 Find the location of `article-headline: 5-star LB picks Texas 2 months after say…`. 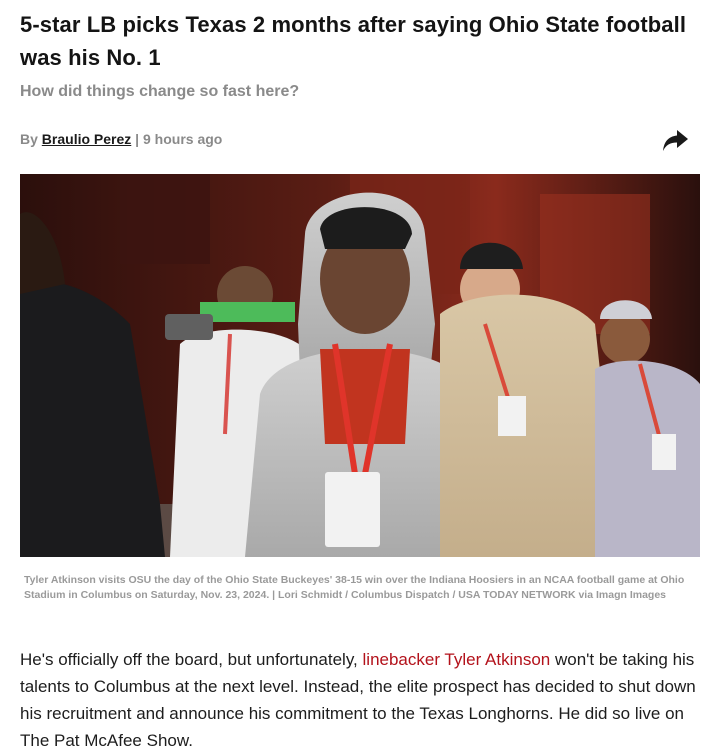

article-headline: 5-star LB picks Texas 2 months after say… is located at coordinates (353, 41).